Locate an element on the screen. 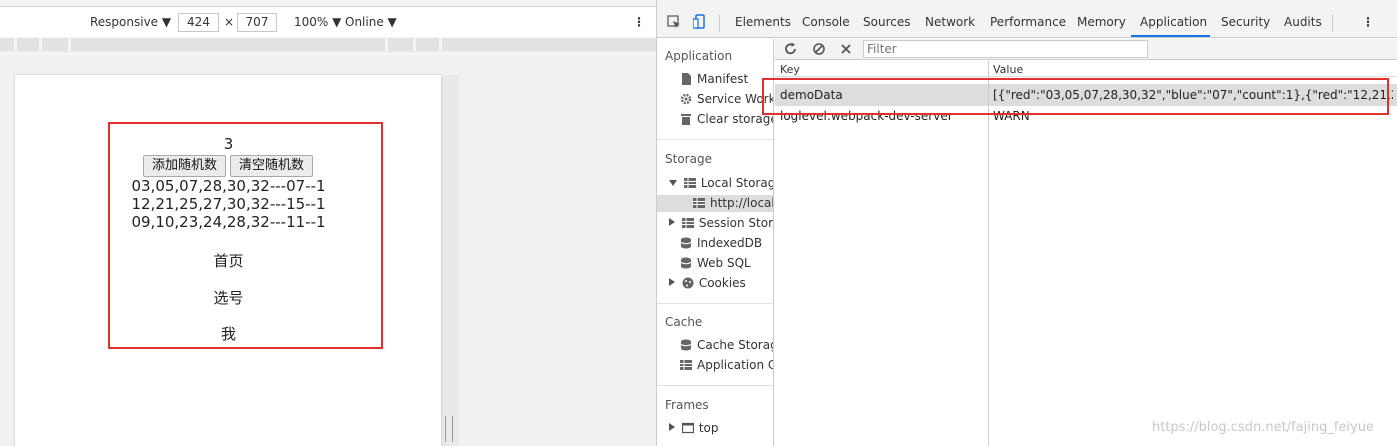 The height and width of the screenshot is (446, 1397). tab-console: Console is located at coordinates (826, 22).